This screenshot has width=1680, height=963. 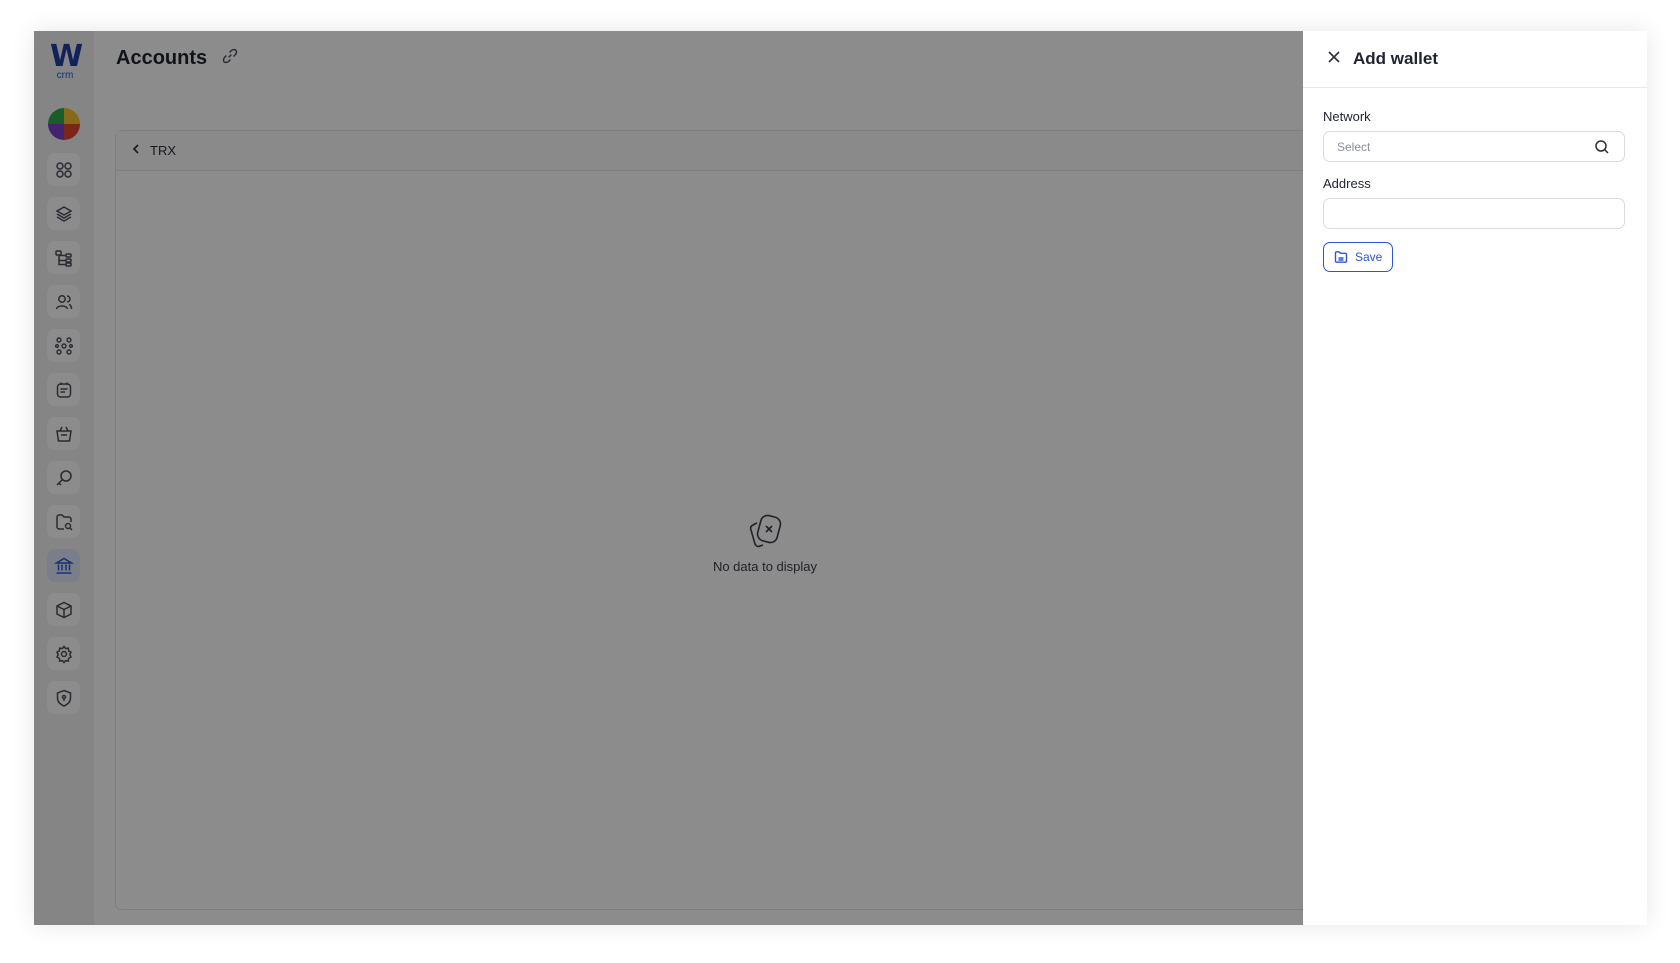 I want to click on save-label: Save, so click(x=1369, y=257).